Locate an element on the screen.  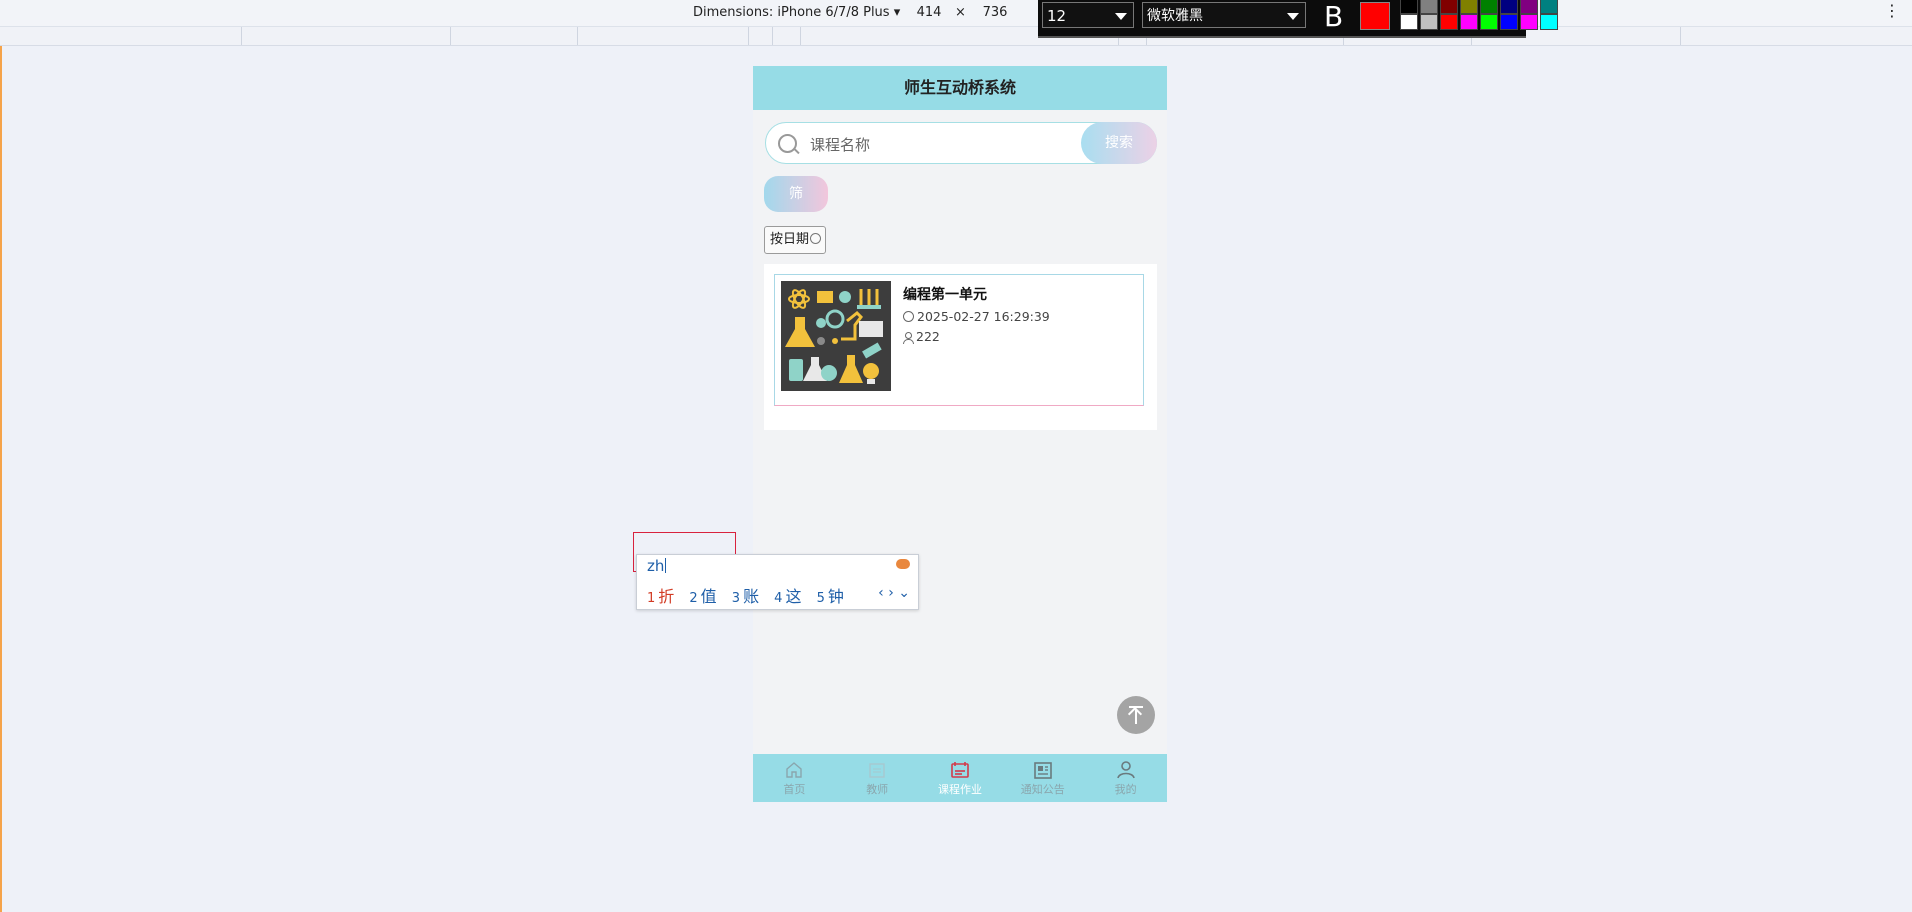
candidate-text: 值 is located at coordinates (708, 596).